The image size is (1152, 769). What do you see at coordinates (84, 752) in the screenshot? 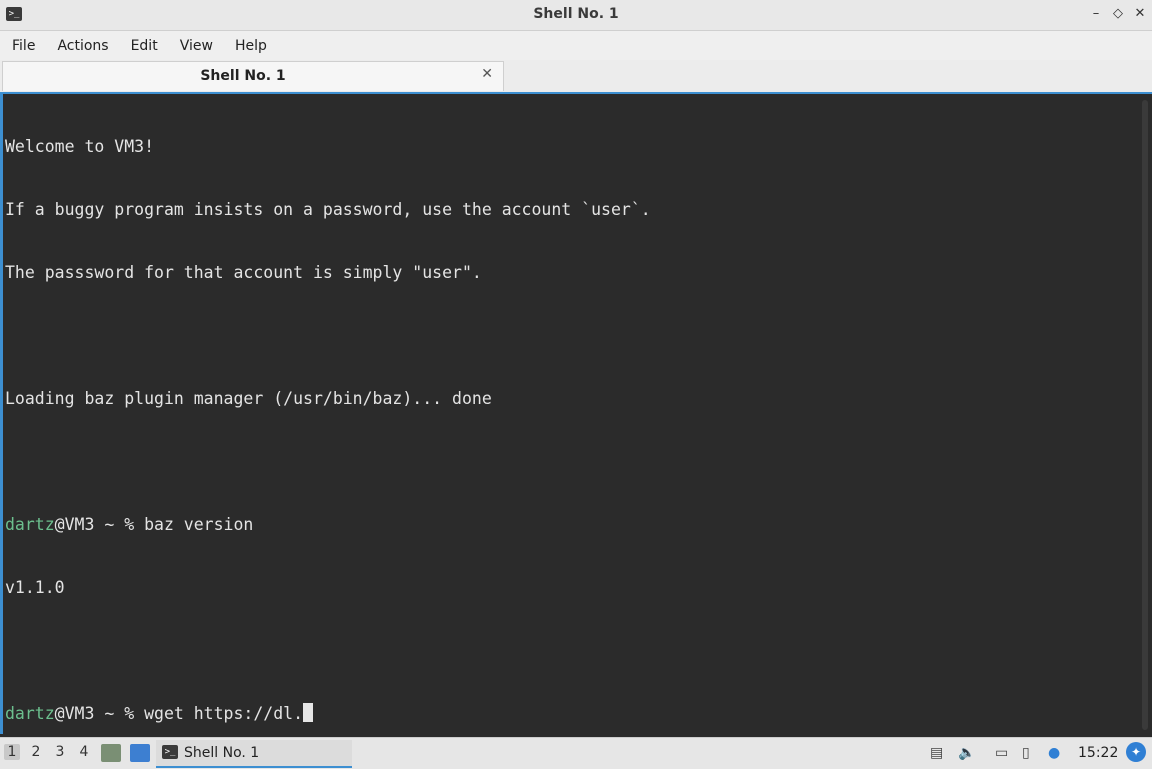
I see `workspace-4: 4` at bounding box center [84, 752].